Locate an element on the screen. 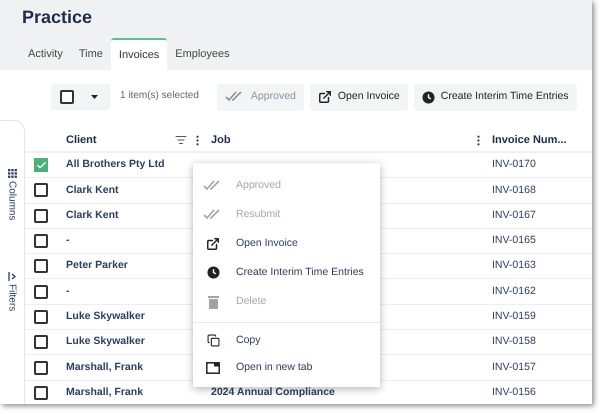  caret-icon is located at coordinates (94, 97).